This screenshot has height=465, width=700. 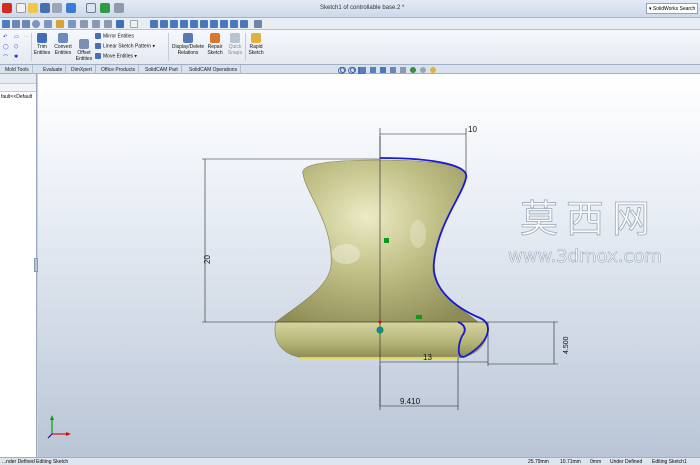 I want to click on circle-tool: ◯, so click(x=6, y=47).